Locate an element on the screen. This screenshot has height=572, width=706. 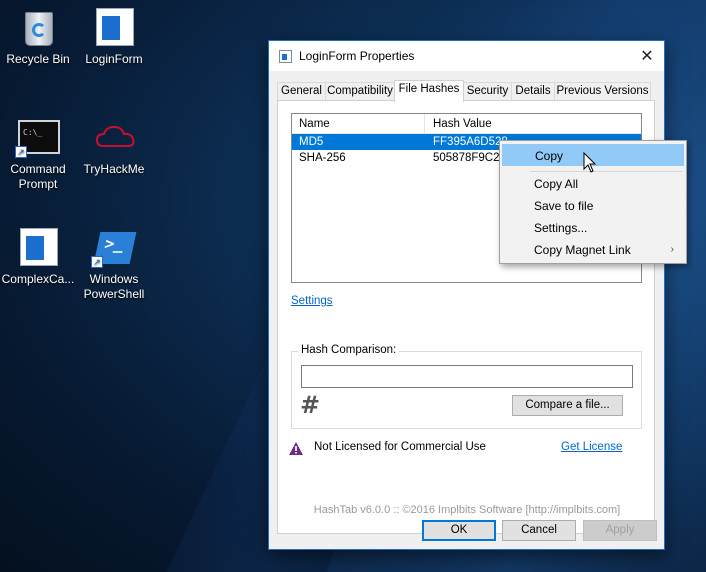
ok-button: OK is located at coordinates (459, 530).